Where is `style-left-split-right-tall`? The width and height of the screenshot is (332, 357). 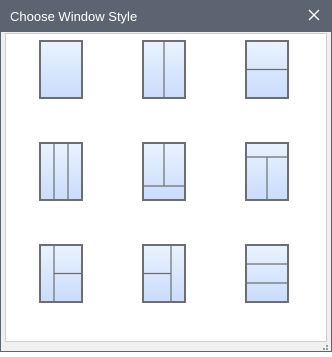
style-left-split-right-tall is located at coordinates (164, 273).